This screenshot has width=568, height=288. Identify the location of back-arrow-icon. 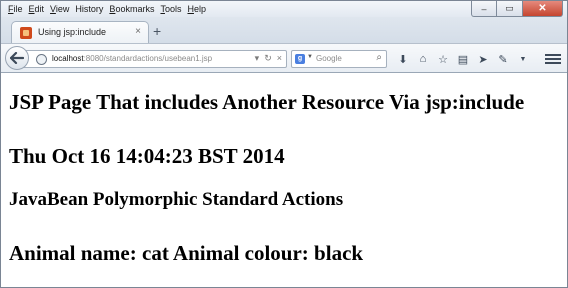
(17, 58).